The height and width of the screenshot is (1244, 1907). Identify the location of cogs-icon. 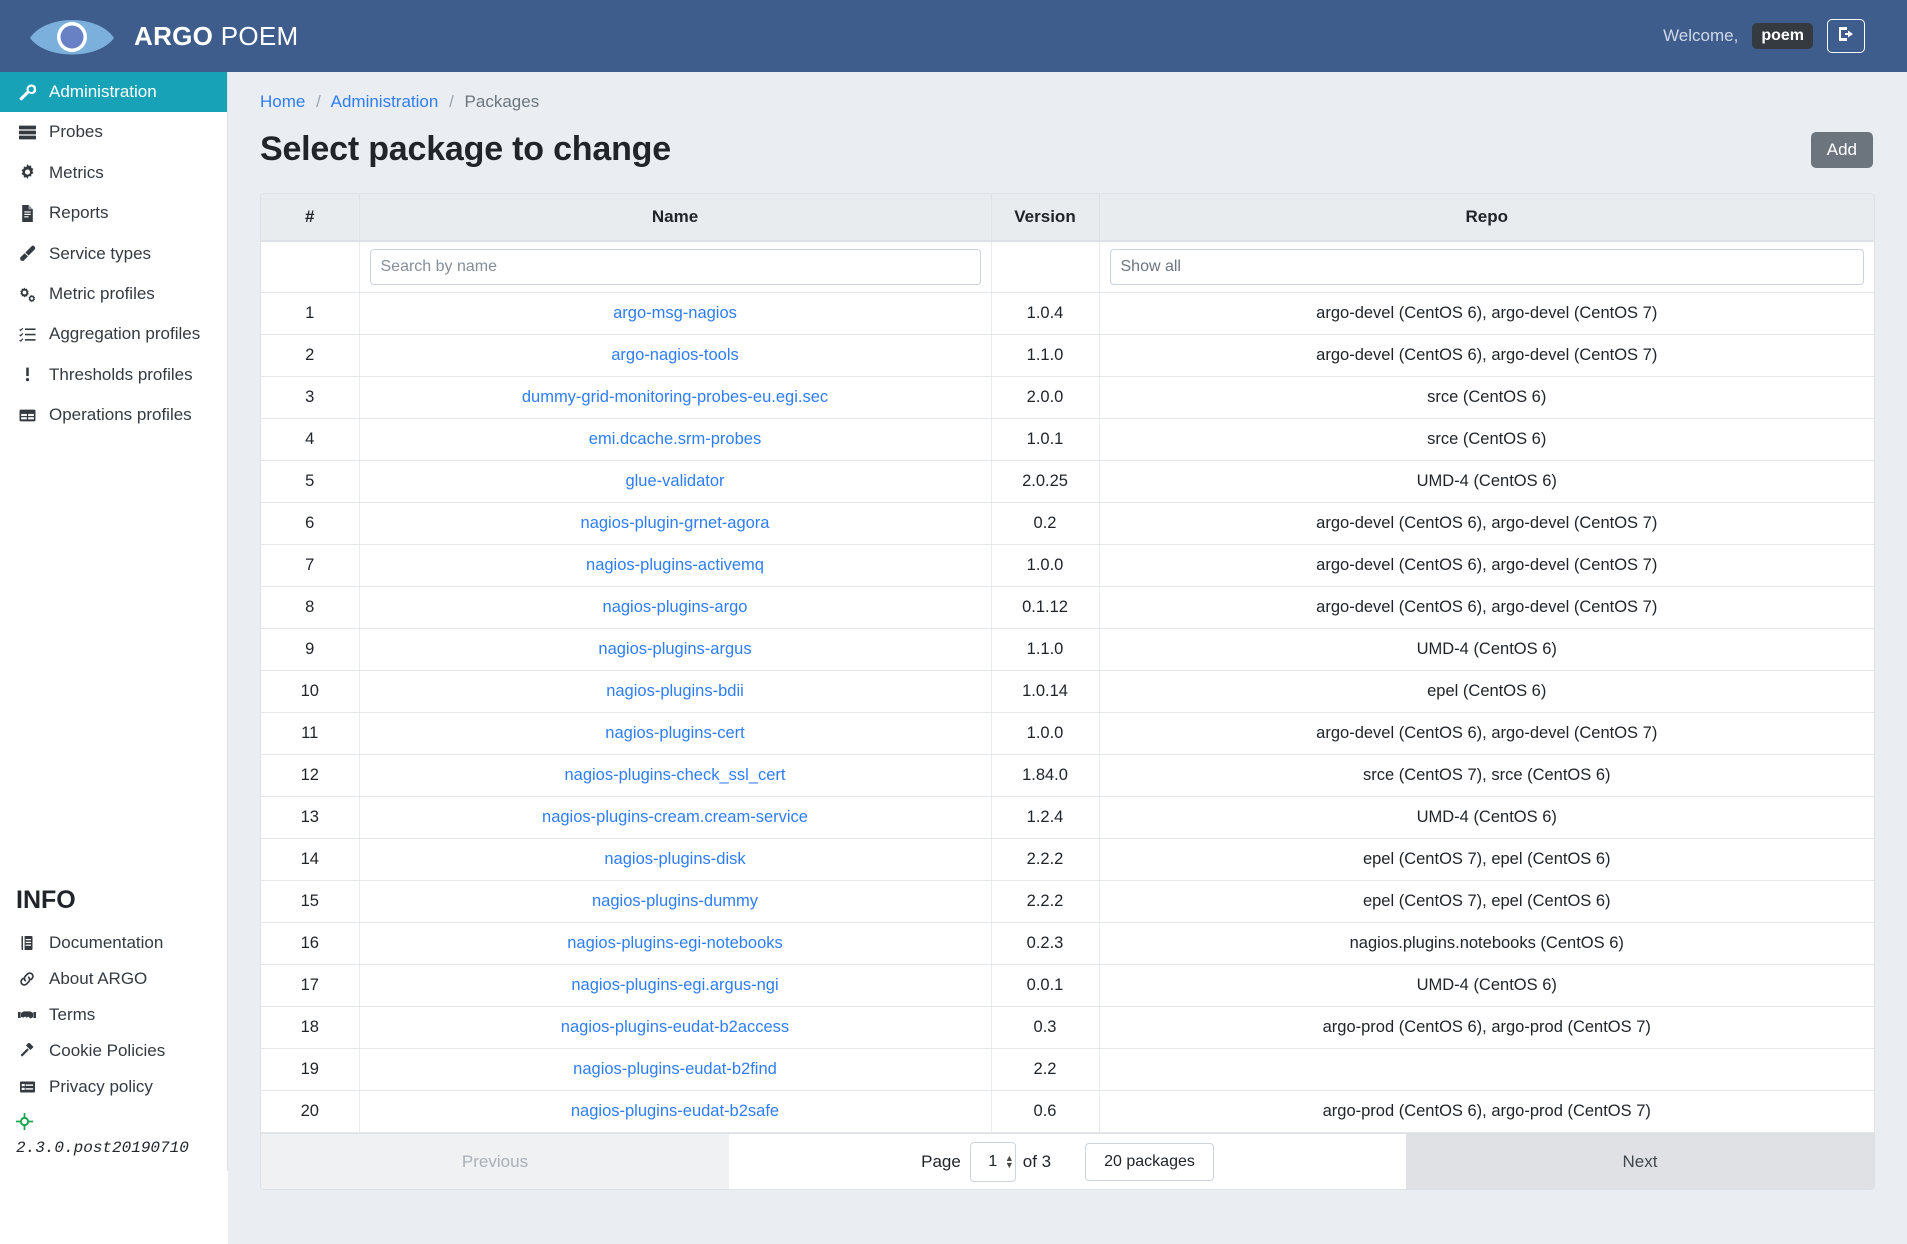
(27, 294).